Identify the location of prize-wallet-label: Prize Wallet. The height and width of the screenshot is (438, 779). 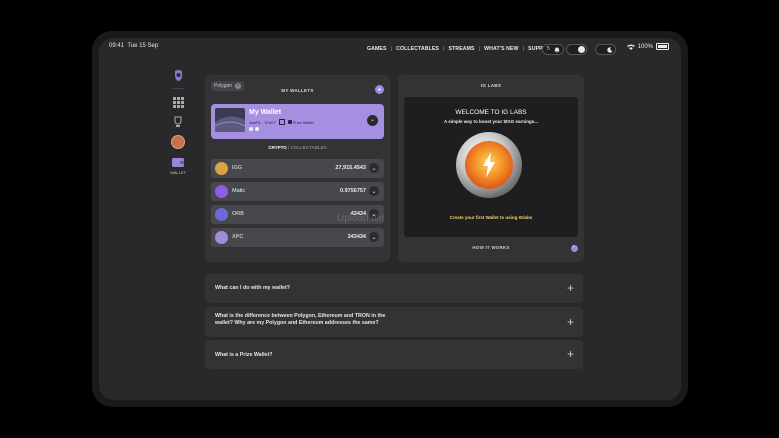
(303, 122).